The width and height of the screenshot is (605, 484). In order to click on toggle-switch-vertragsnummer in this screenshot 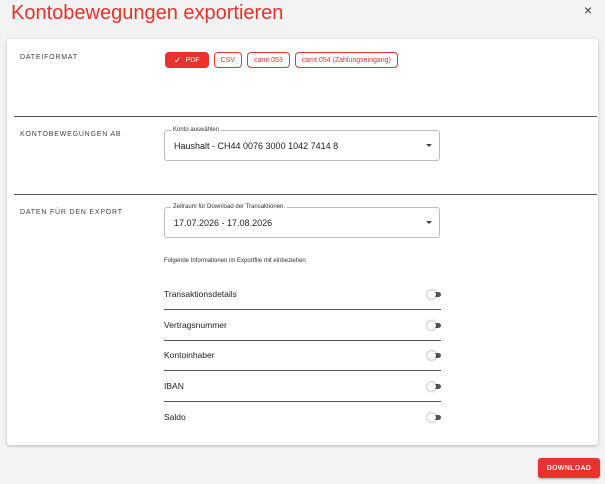, I will do `click(434, 325)`.